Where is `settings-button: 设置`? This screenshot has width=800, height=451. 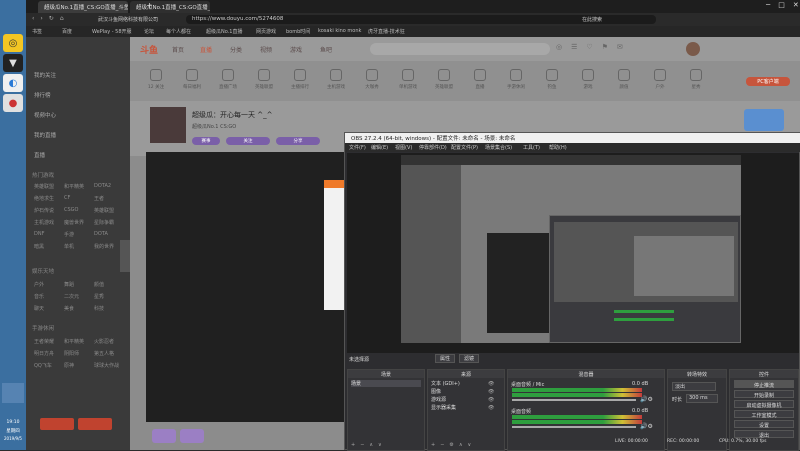
settings-button: 设置 is located at coordinates (764, 424).